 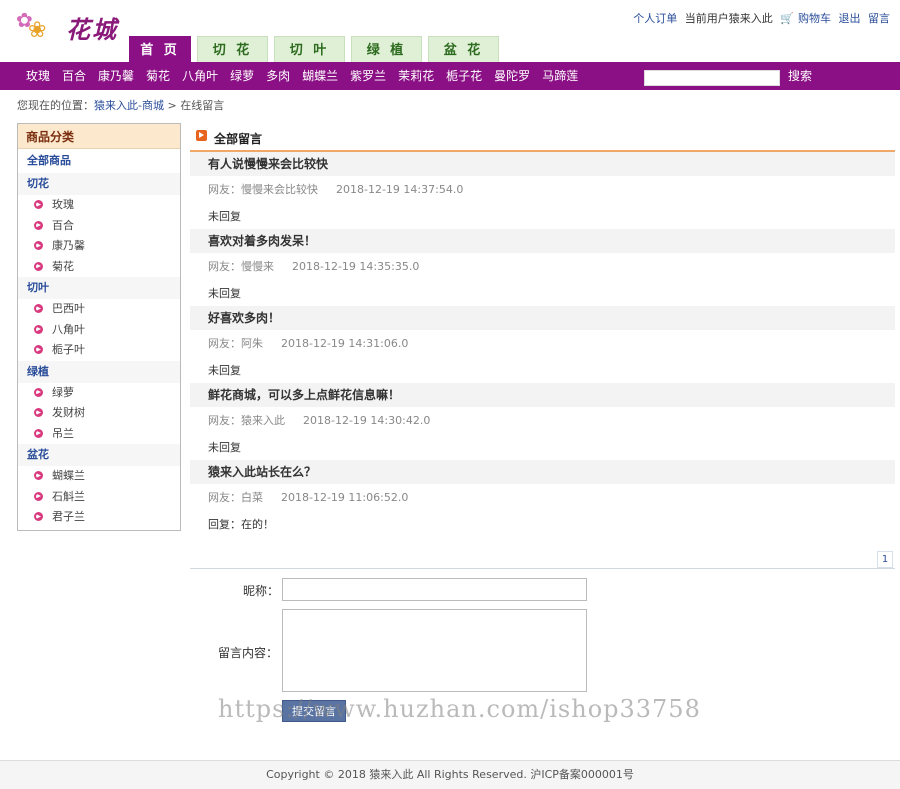 I want to click on sidebar-item-label: 玫瑰, so click(x=63, y=204).